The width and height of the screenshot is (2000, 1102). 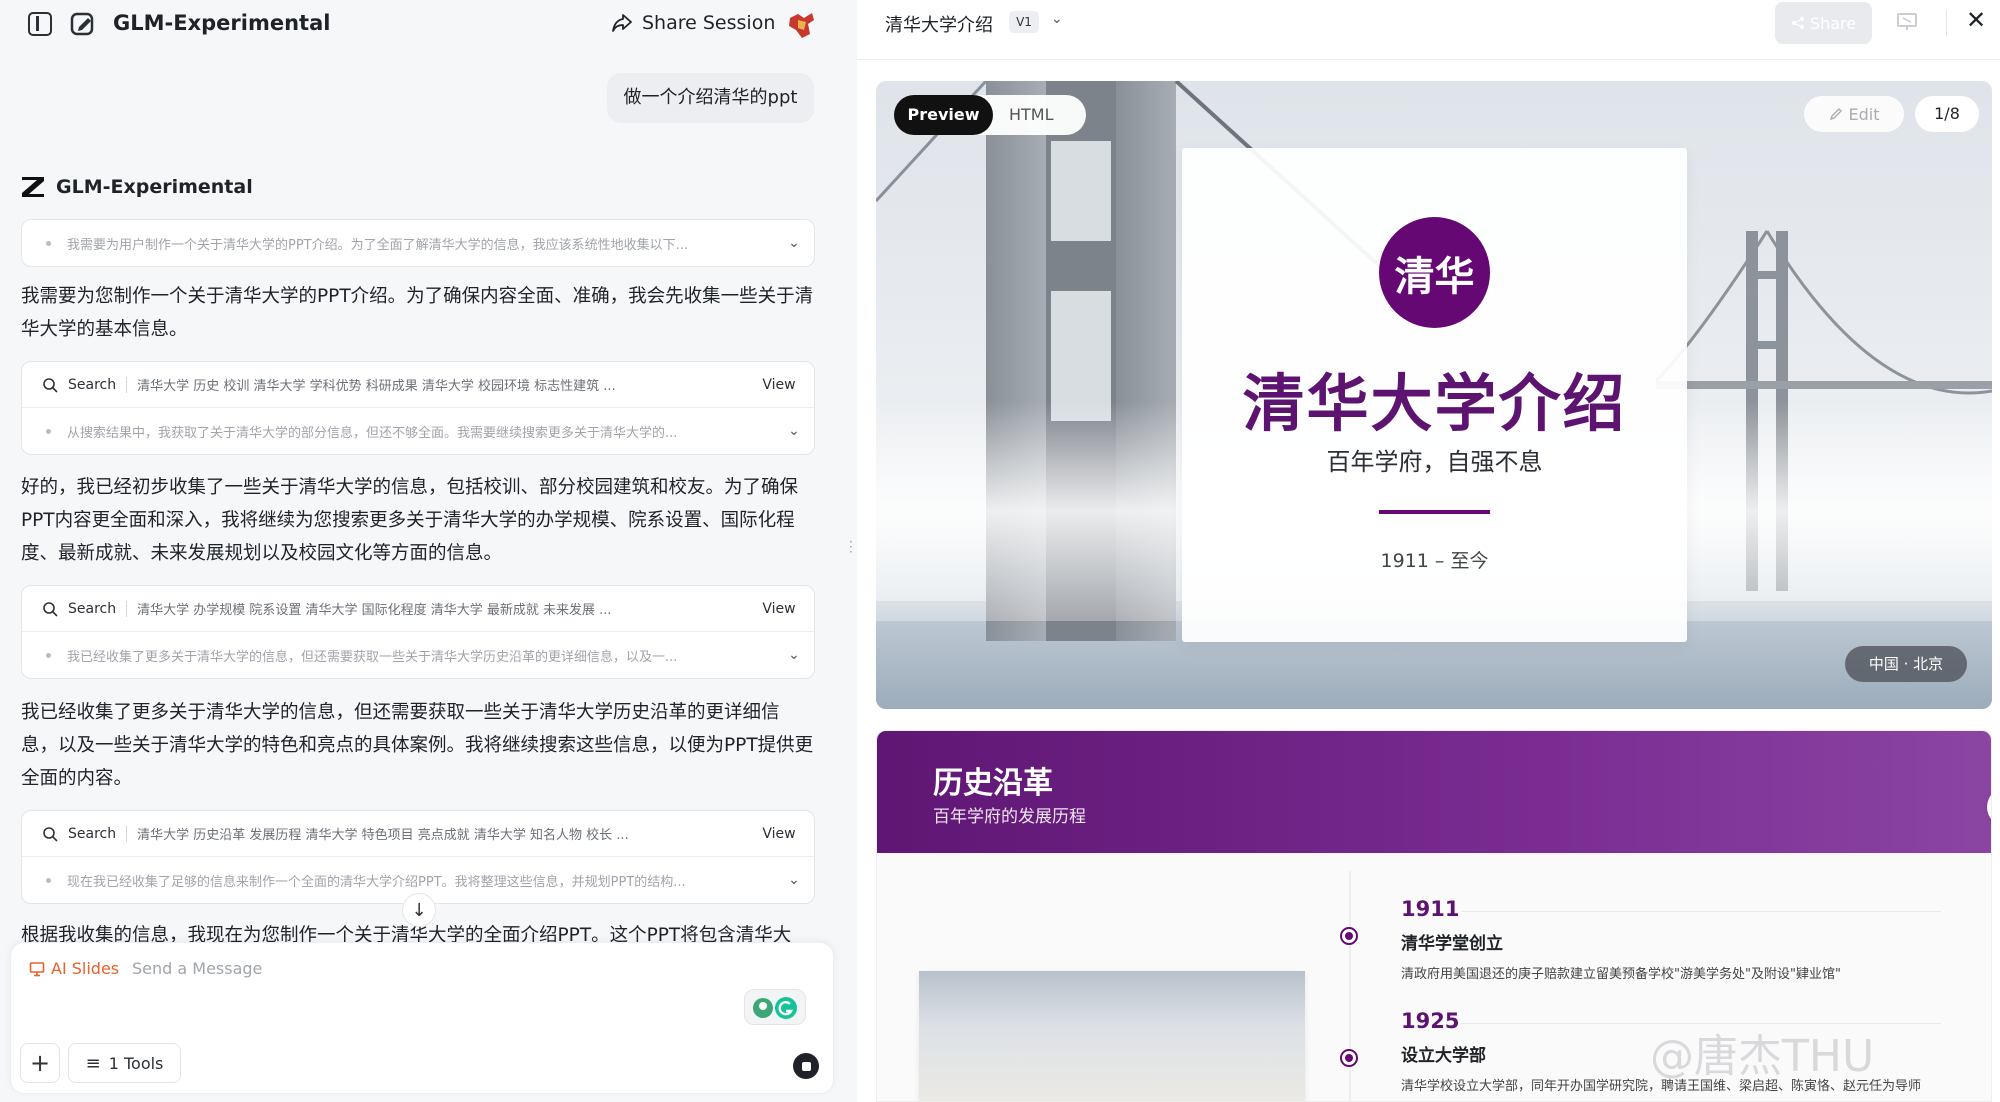 What do you see at coordinates (1434, 403) in the screenshot?
I see `slide-main-title: 清华大学介绍` at bounding box center [1434, 403].